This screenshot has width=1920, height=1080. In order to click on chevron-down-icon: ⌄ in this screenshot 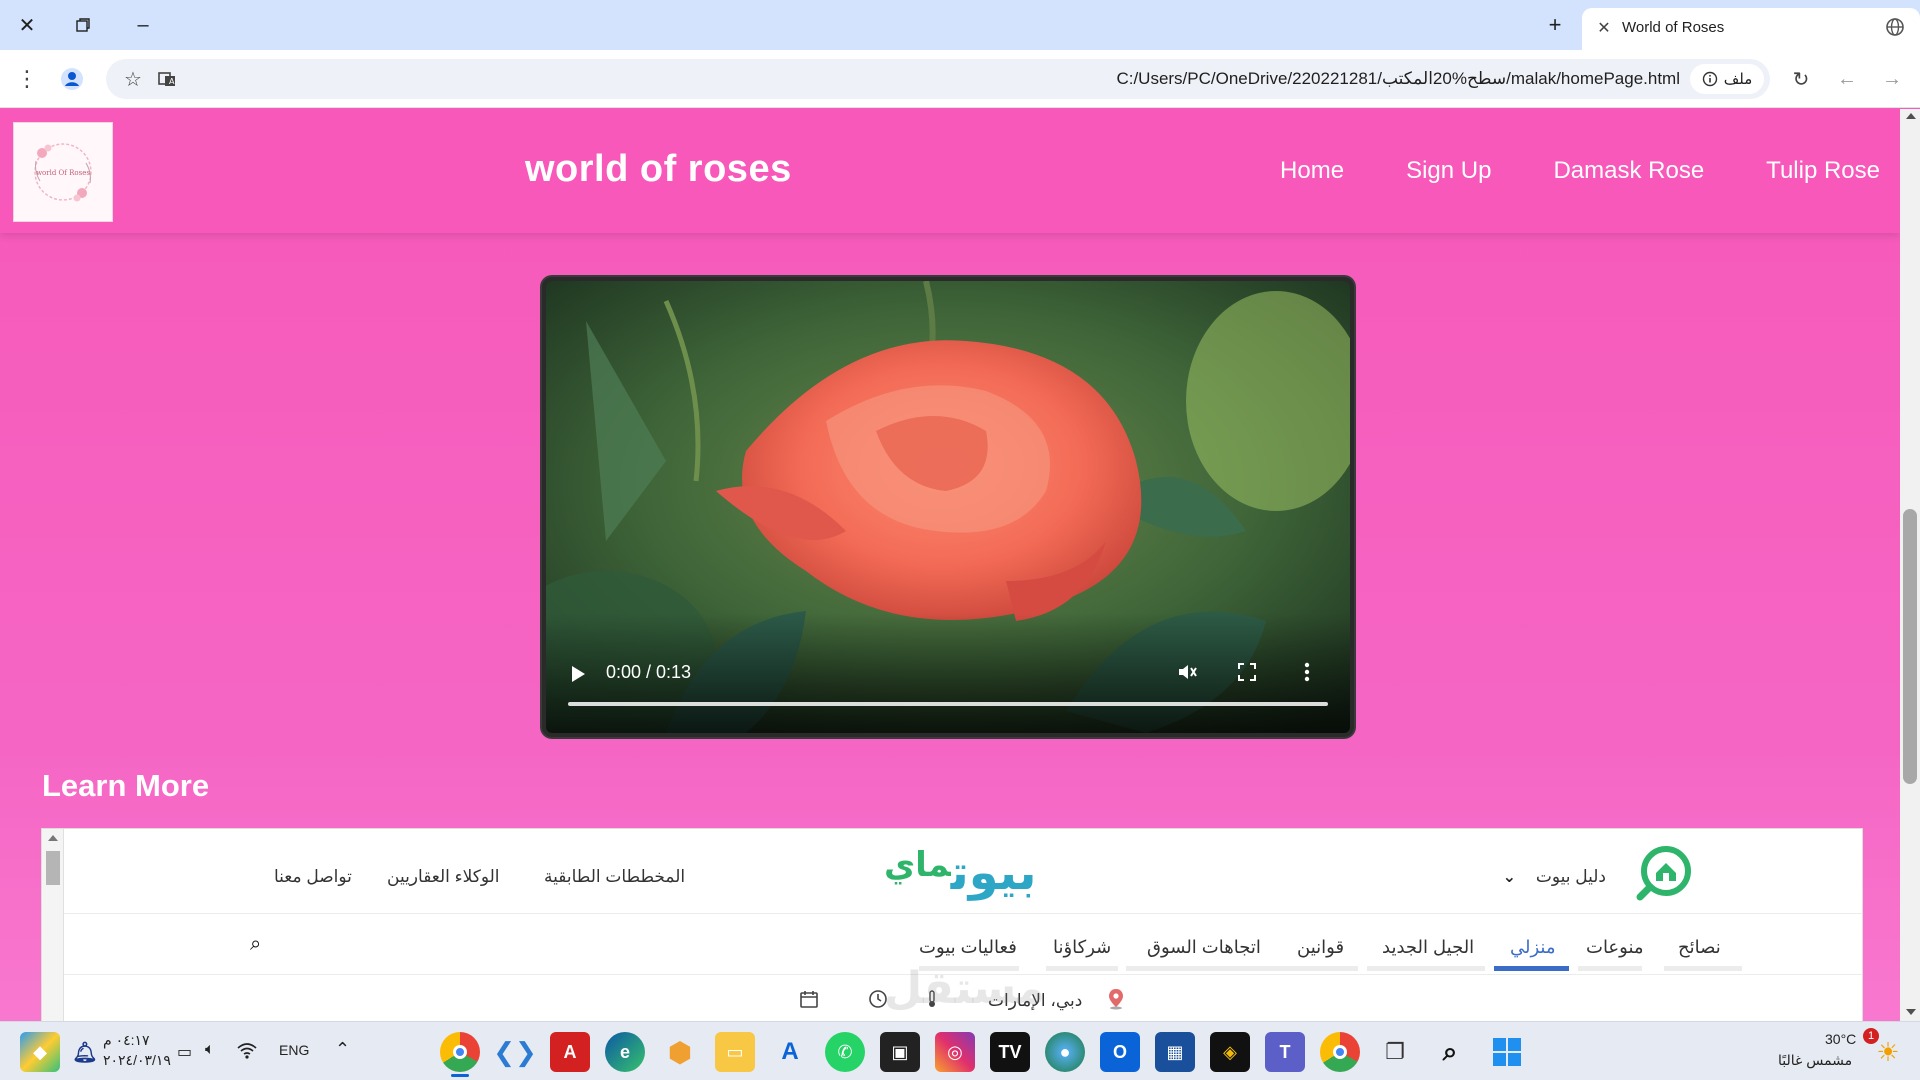, I will do `click(1509, 877)`.